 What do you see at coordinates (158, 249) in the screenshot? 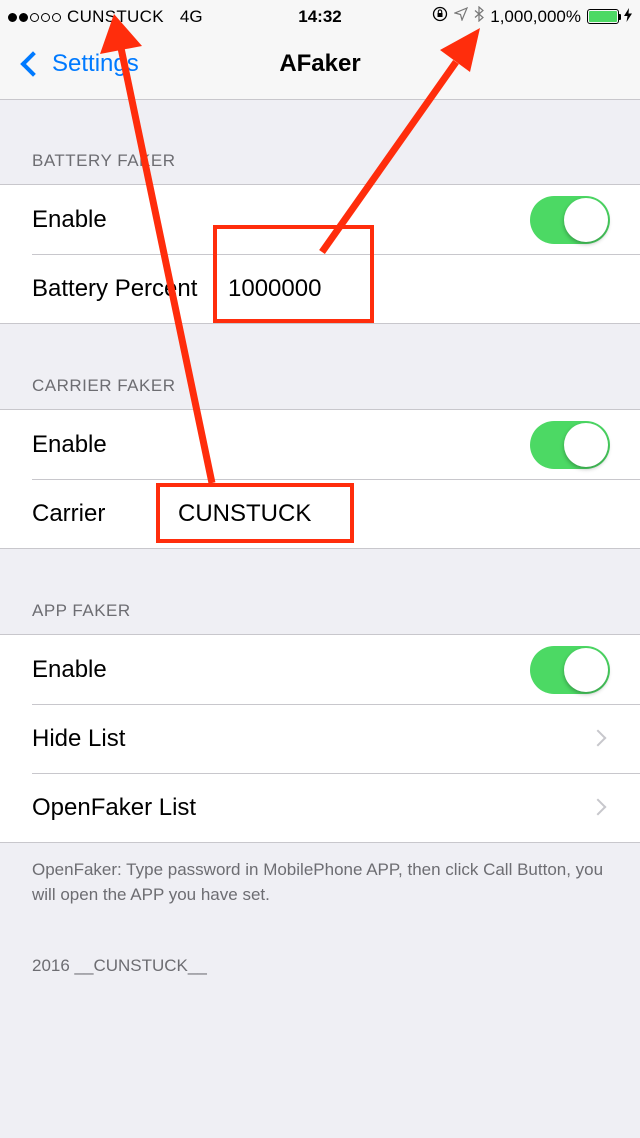
I see `annotation-arrow-carrier` at bounding box center [158, 249].